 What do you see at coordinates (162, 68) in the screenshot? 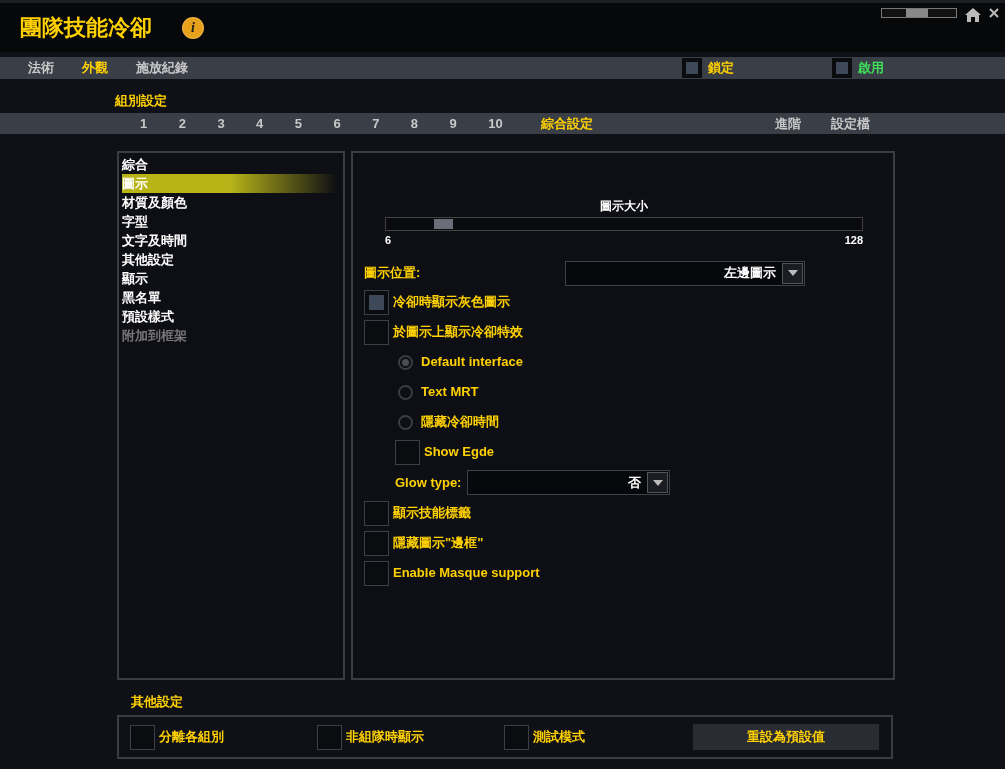
I see `tab: 施放紀錄` at bounding box center [162, 68].